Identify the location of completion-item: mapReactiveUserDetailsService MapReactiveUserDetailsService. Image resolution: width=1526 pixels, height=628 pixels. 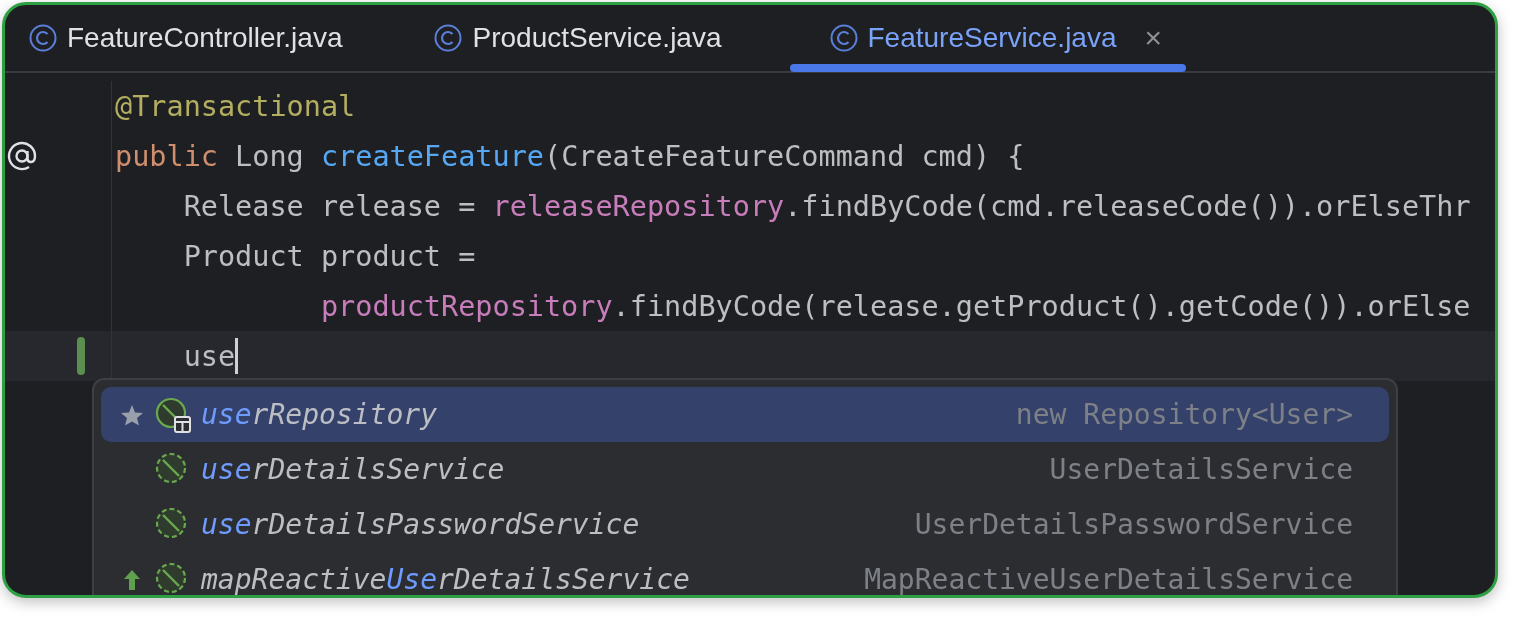
(745, 573).